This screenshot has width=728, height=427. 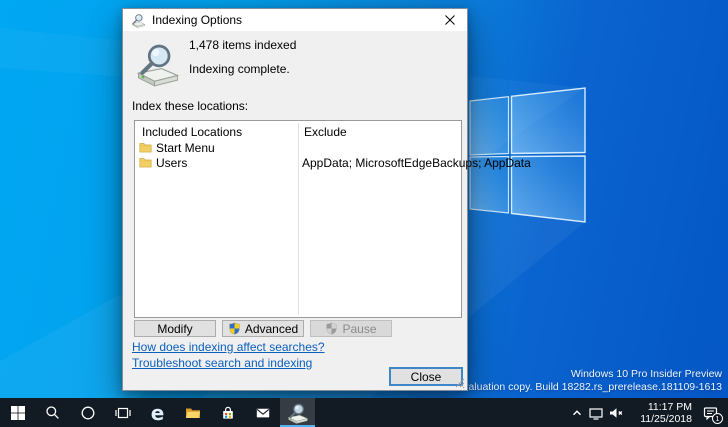 What do you see at coordinates (185, 147) in the screenshot?
I see `location-name: Start Menu` at bounding box center [185, 147].